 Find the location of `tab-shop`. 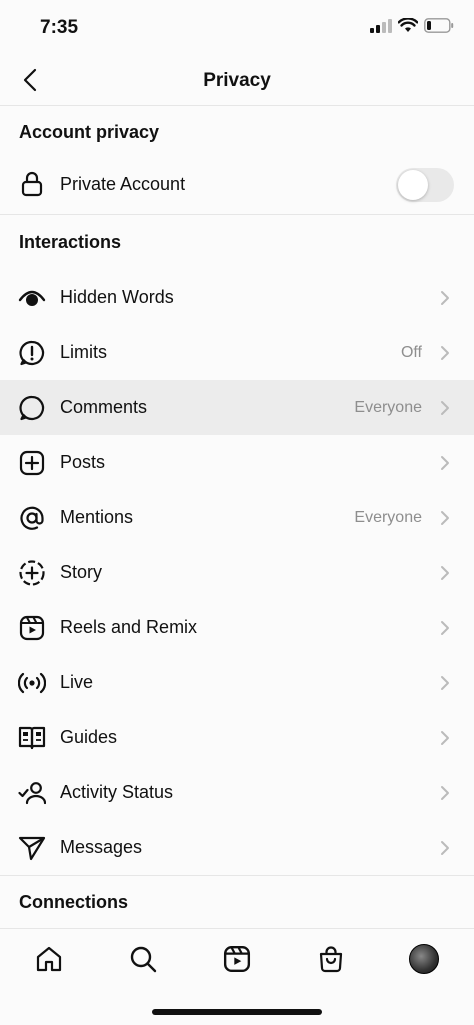

tab-shop is located at coordinates (331, 959).